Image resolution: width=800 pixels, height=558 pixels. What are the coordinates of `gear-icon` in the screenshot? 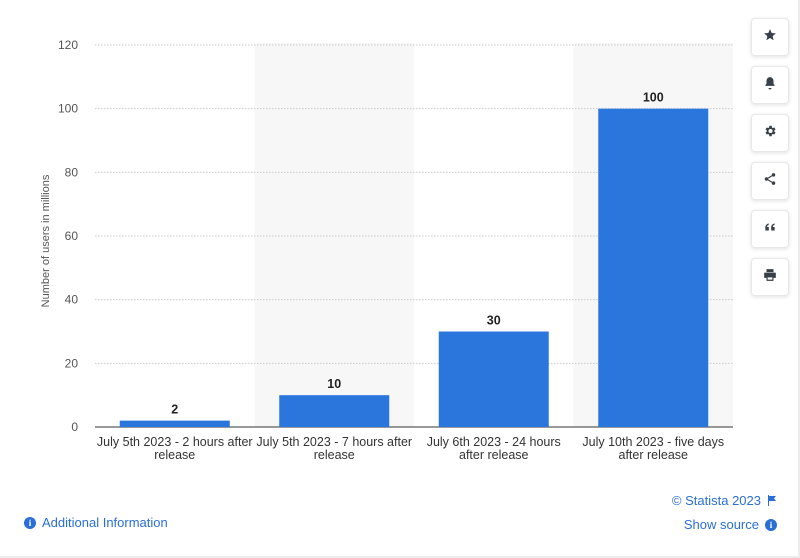 It's located at (770, 133).